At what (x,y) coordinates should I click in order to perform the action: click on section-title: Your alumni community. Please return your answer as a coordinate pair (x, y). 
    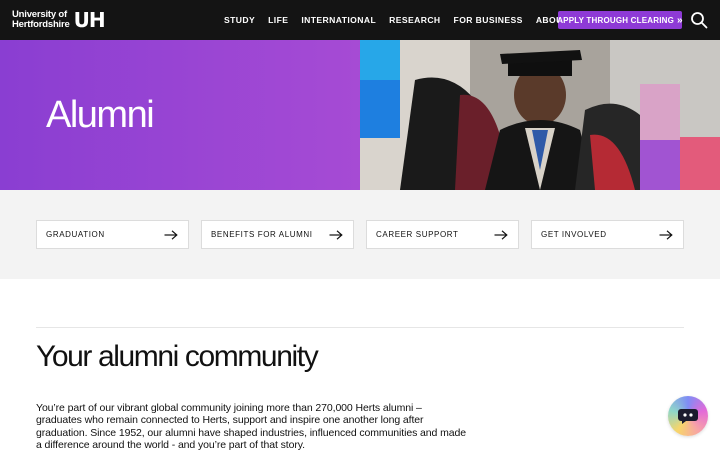
    Looking at the image, I should click on (177, 356).